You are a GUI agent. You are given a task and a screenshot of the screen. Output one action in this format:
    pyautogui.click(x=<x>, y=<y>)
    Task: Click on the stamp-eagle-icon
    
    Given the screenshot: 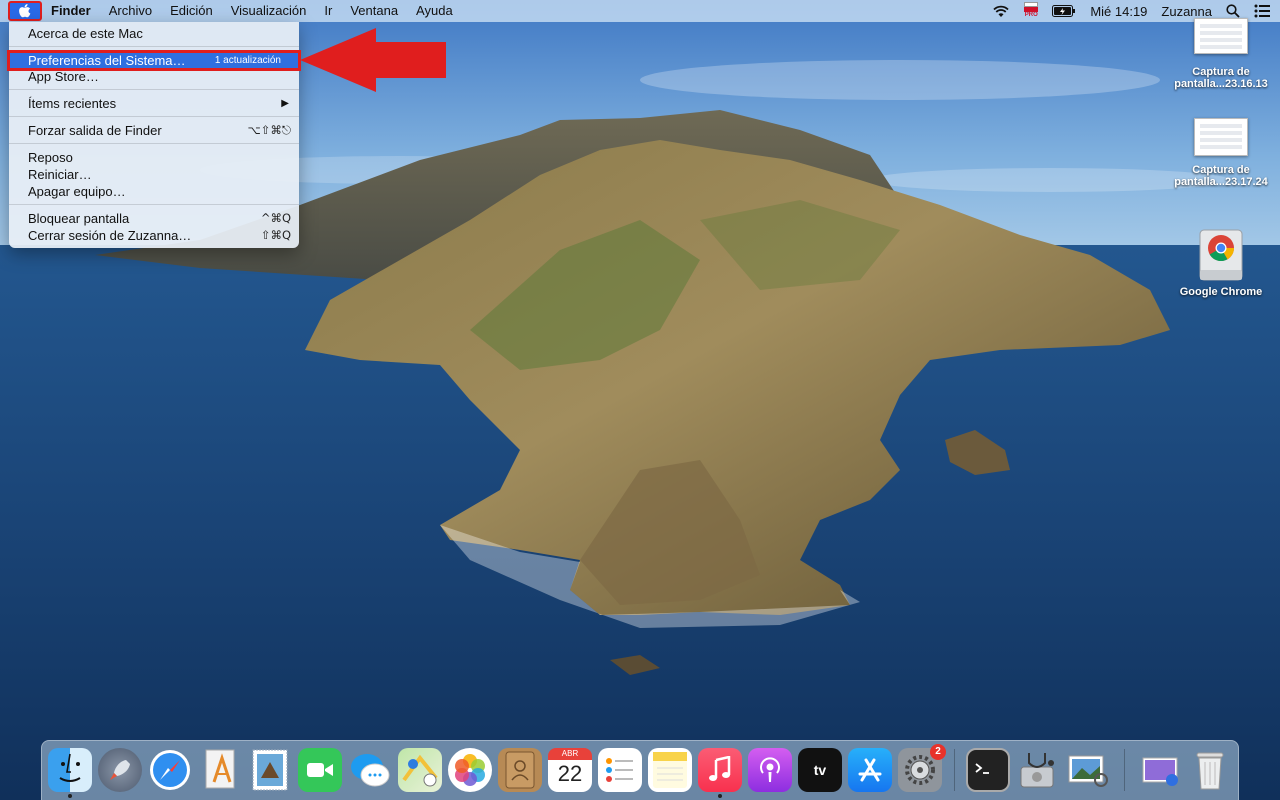 What is the action you would take?
    pyautogui.click(x=270, y=770)
    